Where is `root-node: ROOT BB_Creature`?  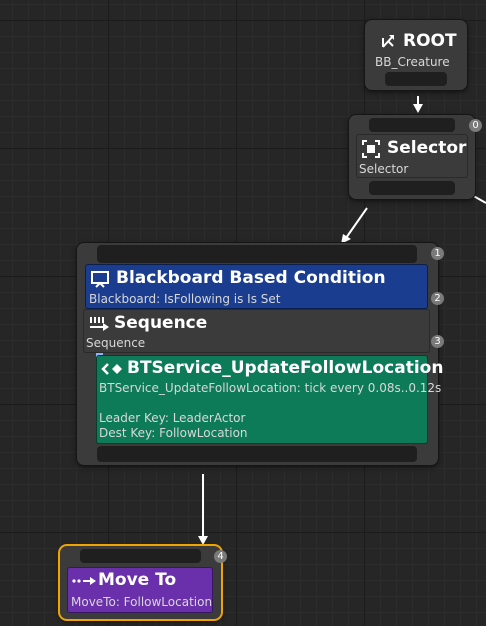 root-node: ROOT BB_Creature is located at coordinates (416, 55).